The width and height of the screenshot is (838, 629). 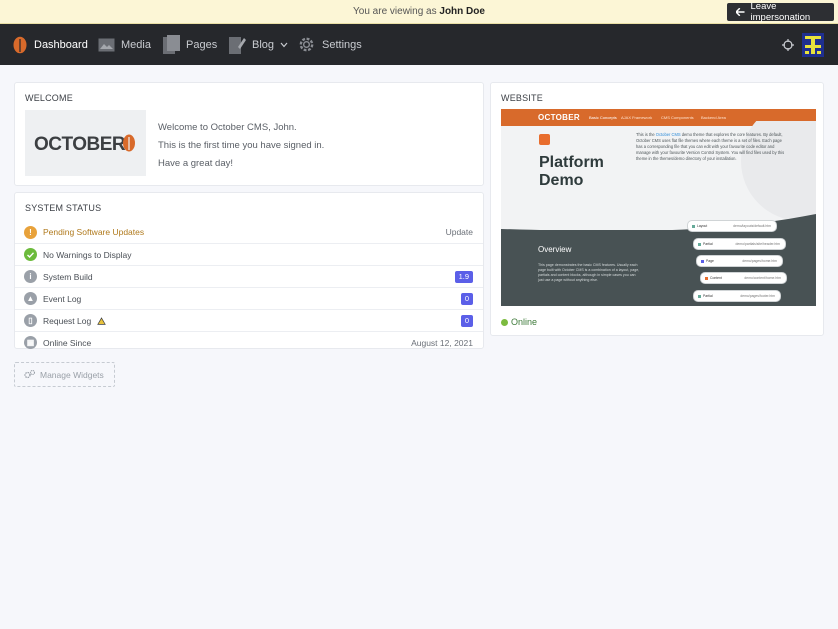 I want to click on status-label: System Build, so click(x=68, y=276).